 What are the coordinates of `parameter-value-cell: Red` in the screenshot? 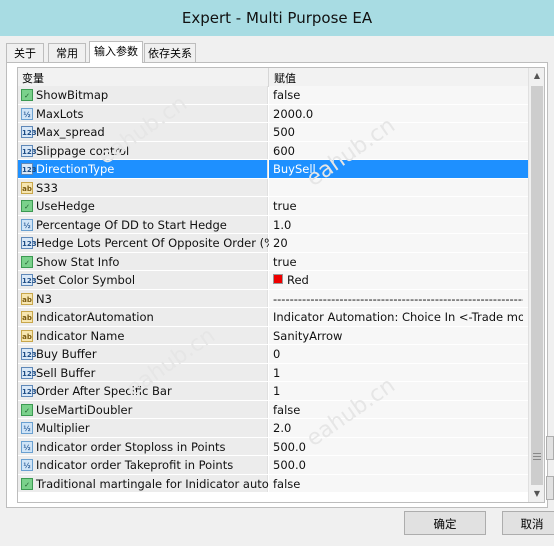 It's located at (398, 280).